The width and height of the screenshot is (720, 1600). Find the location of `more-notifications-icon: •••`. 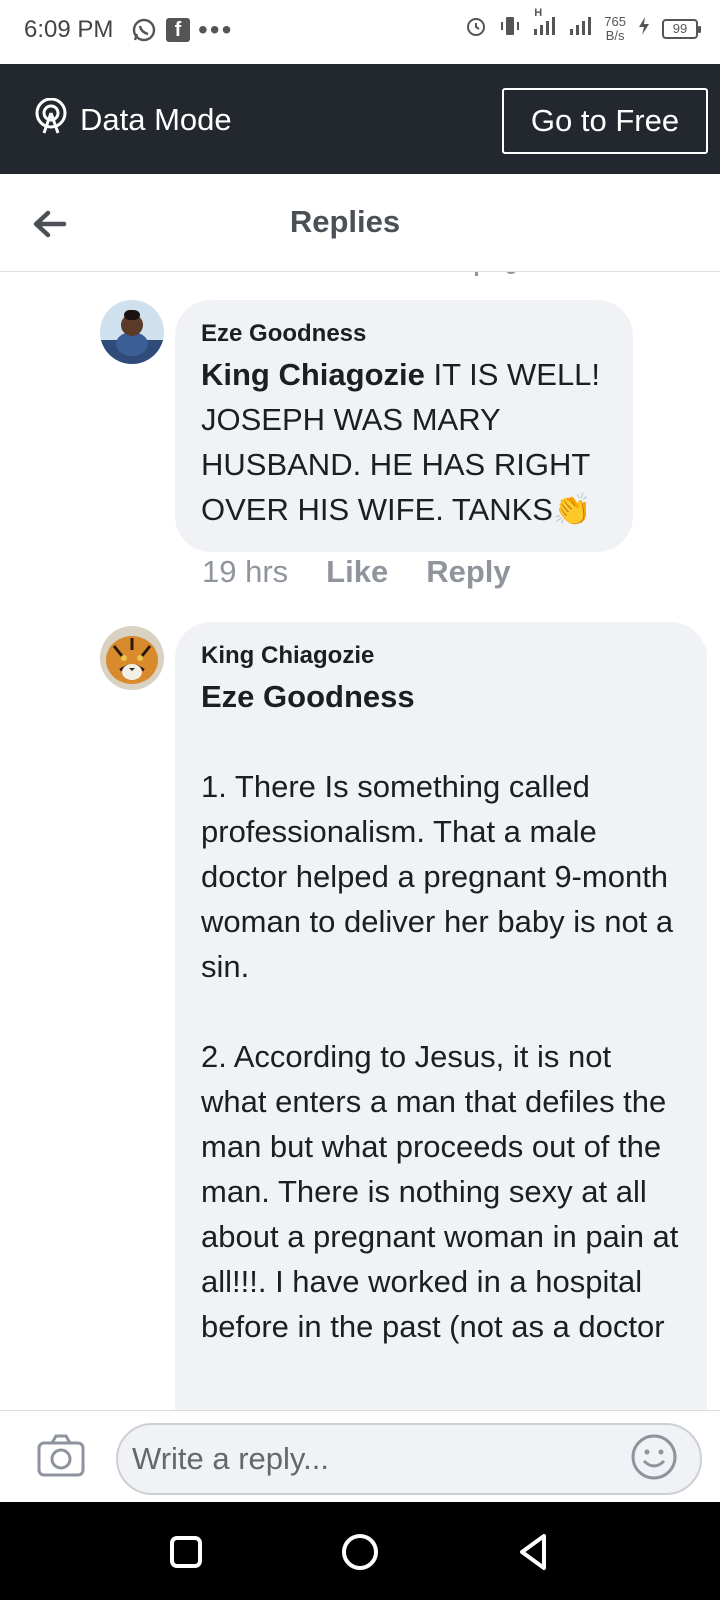

more-notifications-icon: ••• is located at coordinates (216, 29).